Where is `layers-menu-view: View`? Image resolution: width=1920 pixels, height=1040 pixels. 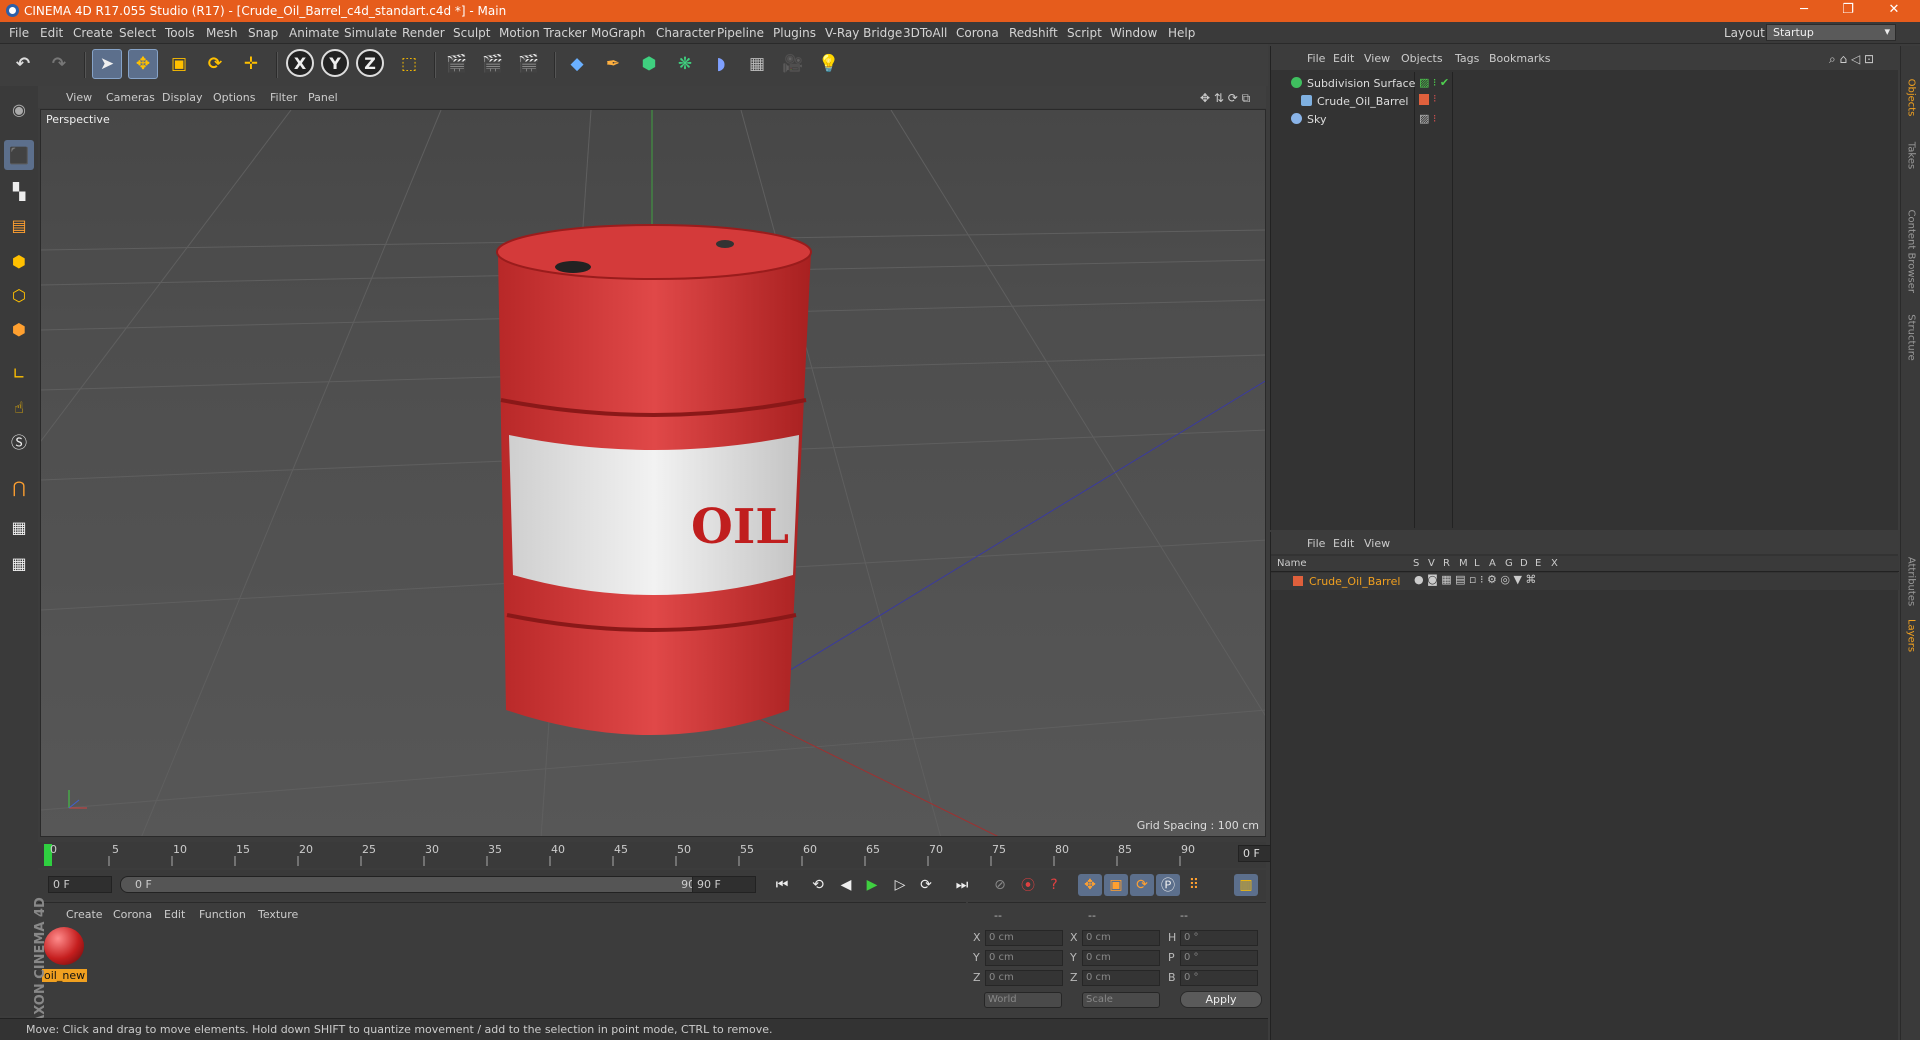
layers-menu-view: View is located at coordinates (1377, 543).